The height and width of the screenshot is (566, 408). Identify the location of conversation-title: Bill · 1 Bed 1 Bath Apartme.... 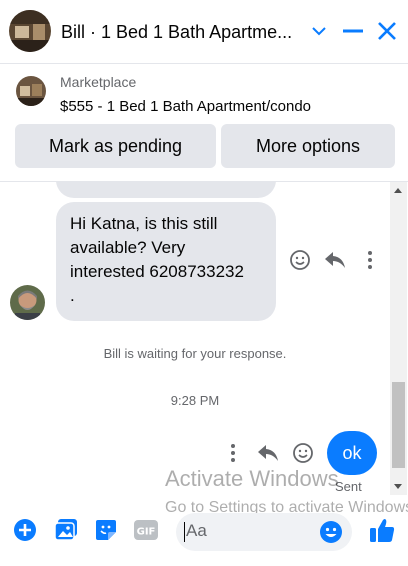
(181, 32).